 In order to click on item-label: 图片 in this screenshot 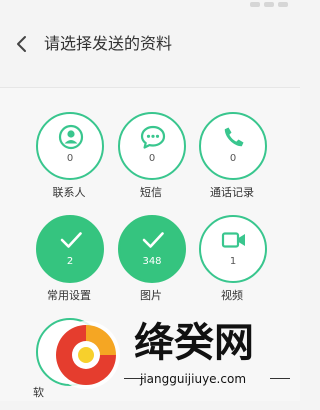, I will do `click(151, 295)`.